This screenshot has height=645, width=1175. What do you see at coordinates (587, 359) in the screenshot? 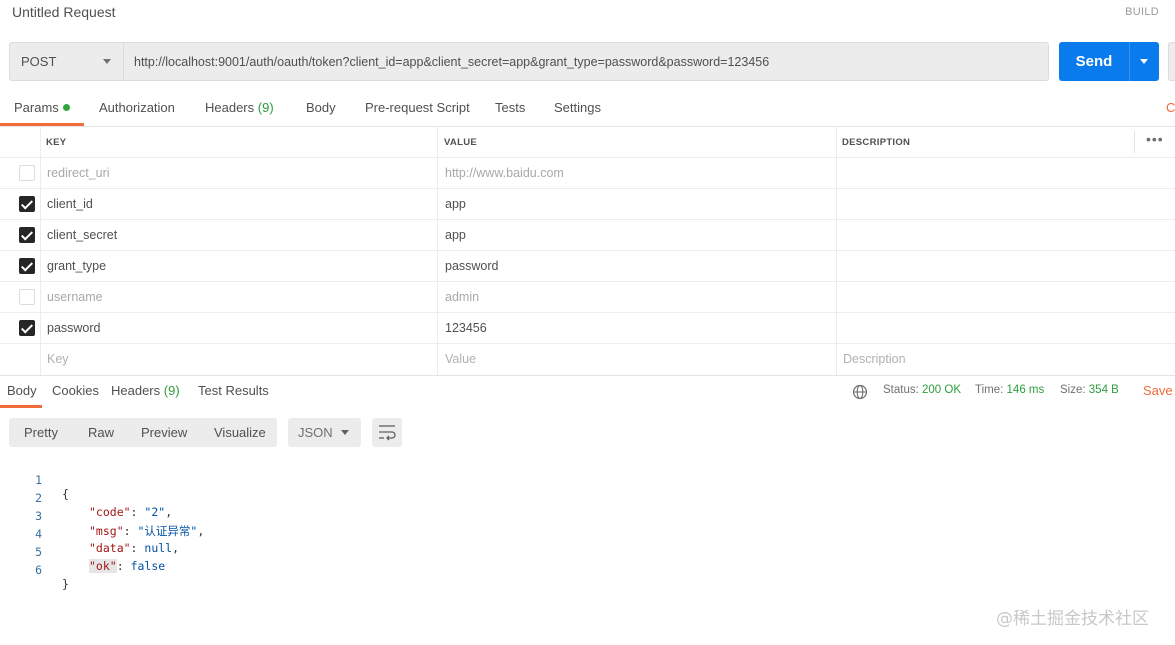
I see `new-param-row: Key Value Description` at bounding box center [587, 359].